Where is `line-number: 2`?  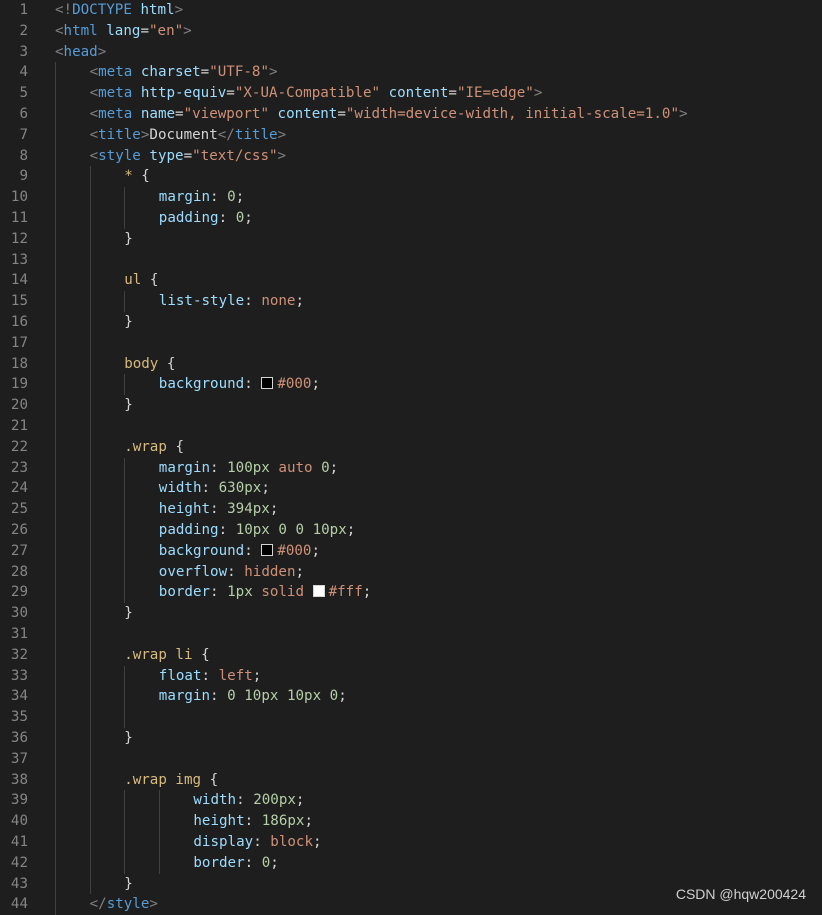 line-number: 2 is located at coordinates (23, 30).